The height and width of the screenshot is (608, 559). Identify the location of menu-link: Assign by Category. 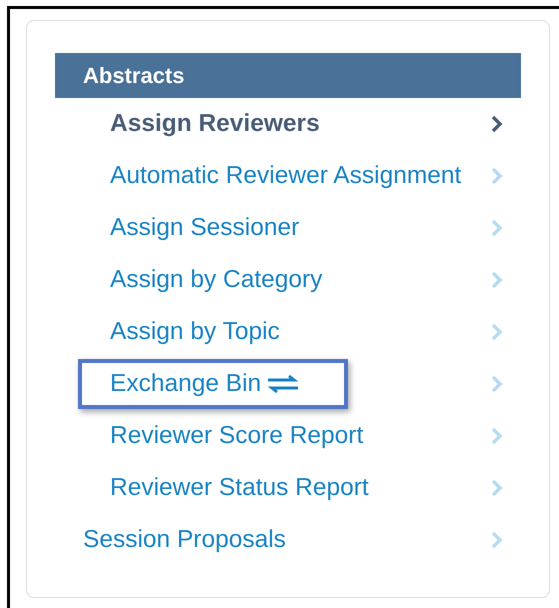
(216, 280).